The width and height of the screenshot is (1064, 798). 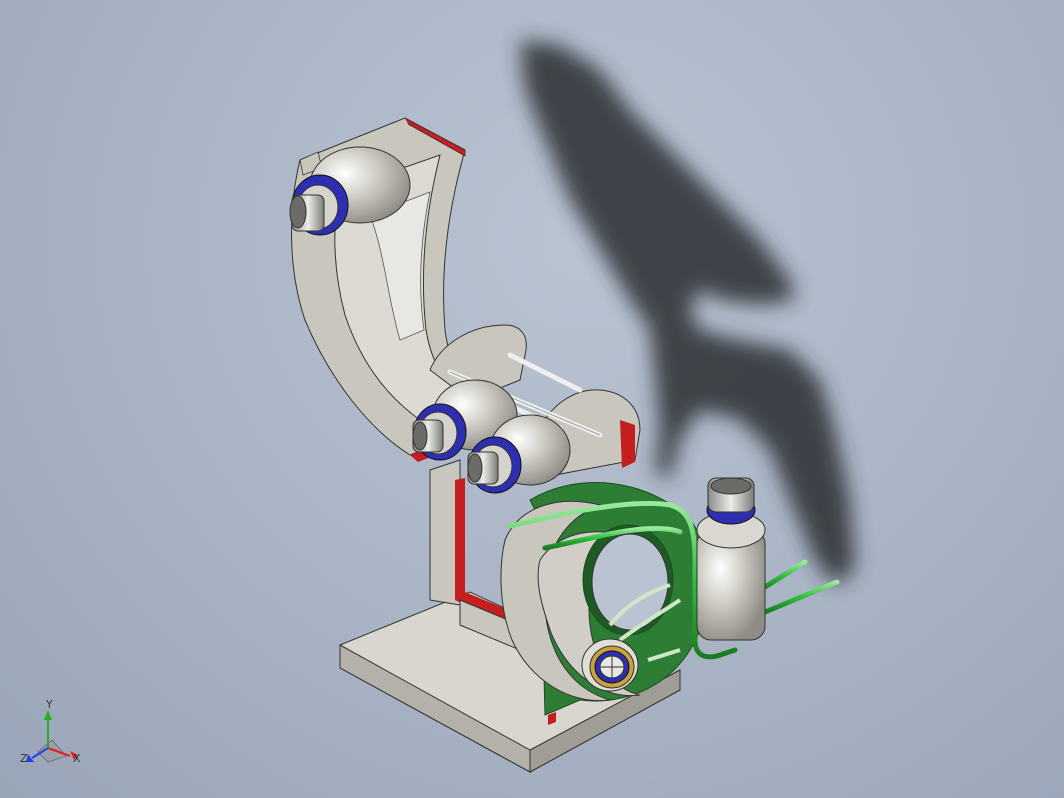 What do you see at coordinates (48, 715) in the screenshot?
I see `y-axis-arrow` at bounding box center [48, 715].